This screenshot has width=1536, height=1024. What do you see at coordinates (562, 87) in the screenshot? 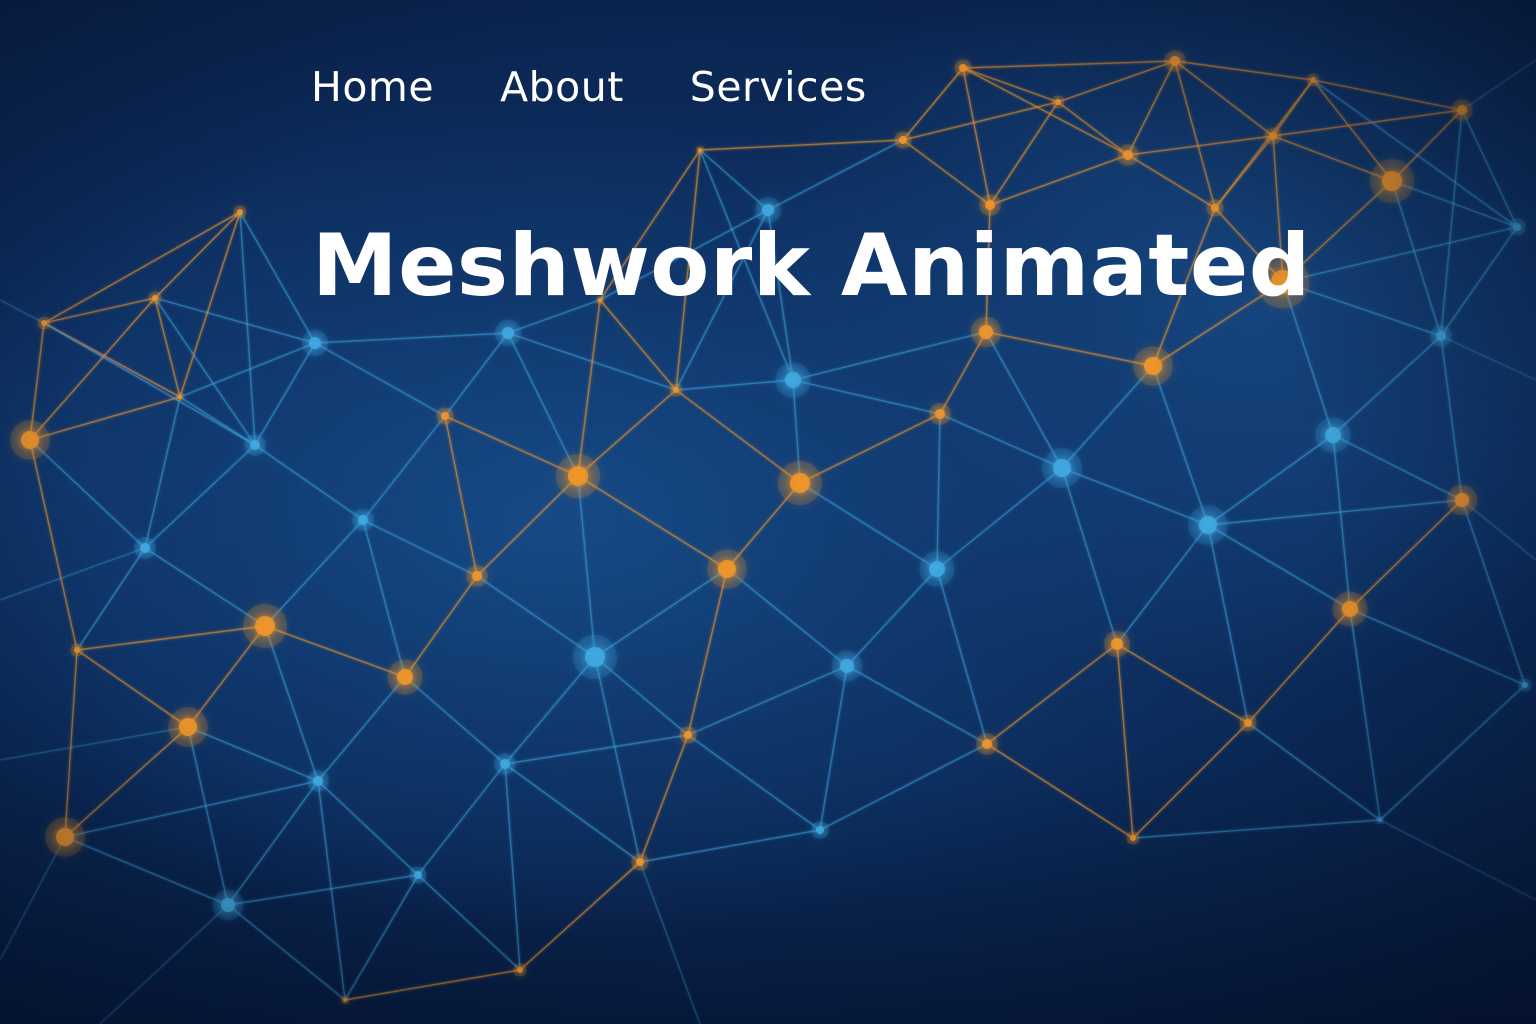
I see `nav-link-about: About` at bounding box center [562, 87].